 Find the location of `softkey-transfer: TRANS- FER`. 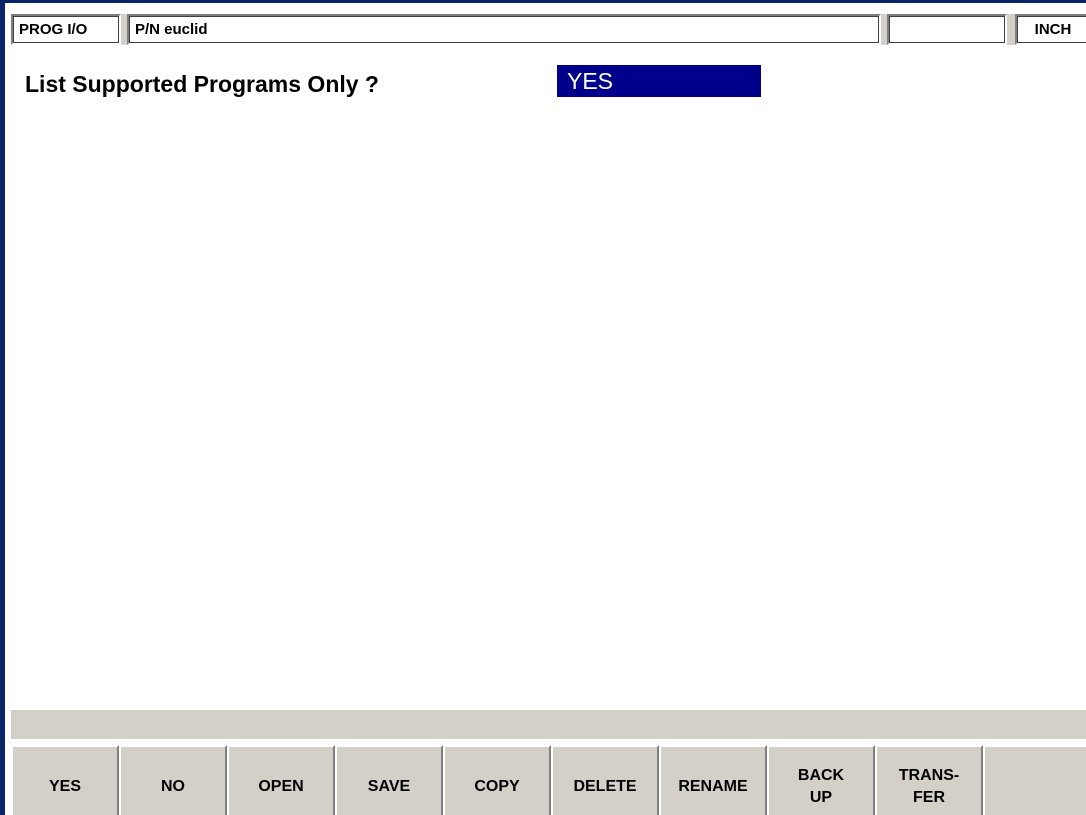

softkey-transfer: TRANS- FER is located at coordinates (929, 780).